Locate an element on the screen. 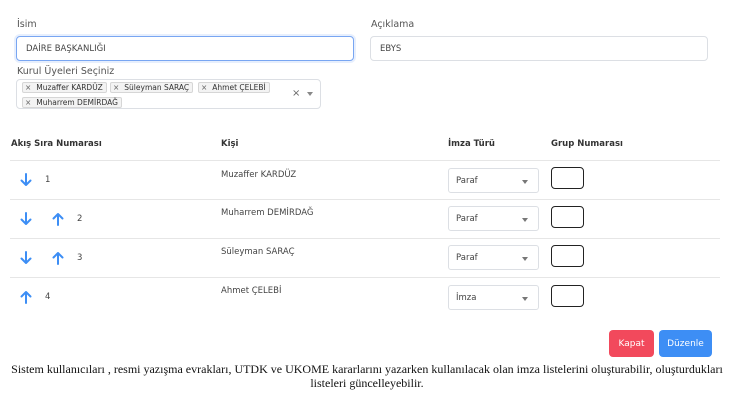 Image resolution: width=734 pixels, height=400 pixels. name-input: DAİRE BAŞKANLIĞI is located at coordinates (185, 48).